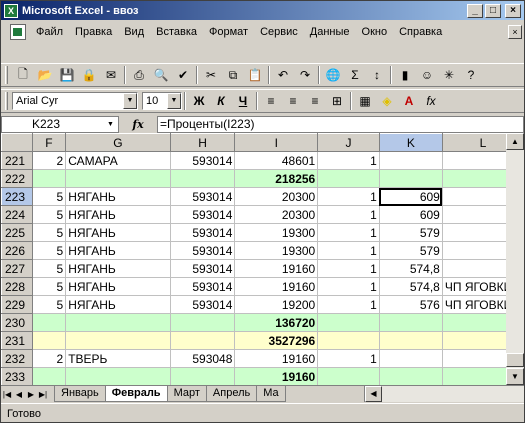 The image size is (525, 423). What do you see at coordinates (17, 232) in the screenshot?
I see `row-header: 225` at bounding box center [17, 232].